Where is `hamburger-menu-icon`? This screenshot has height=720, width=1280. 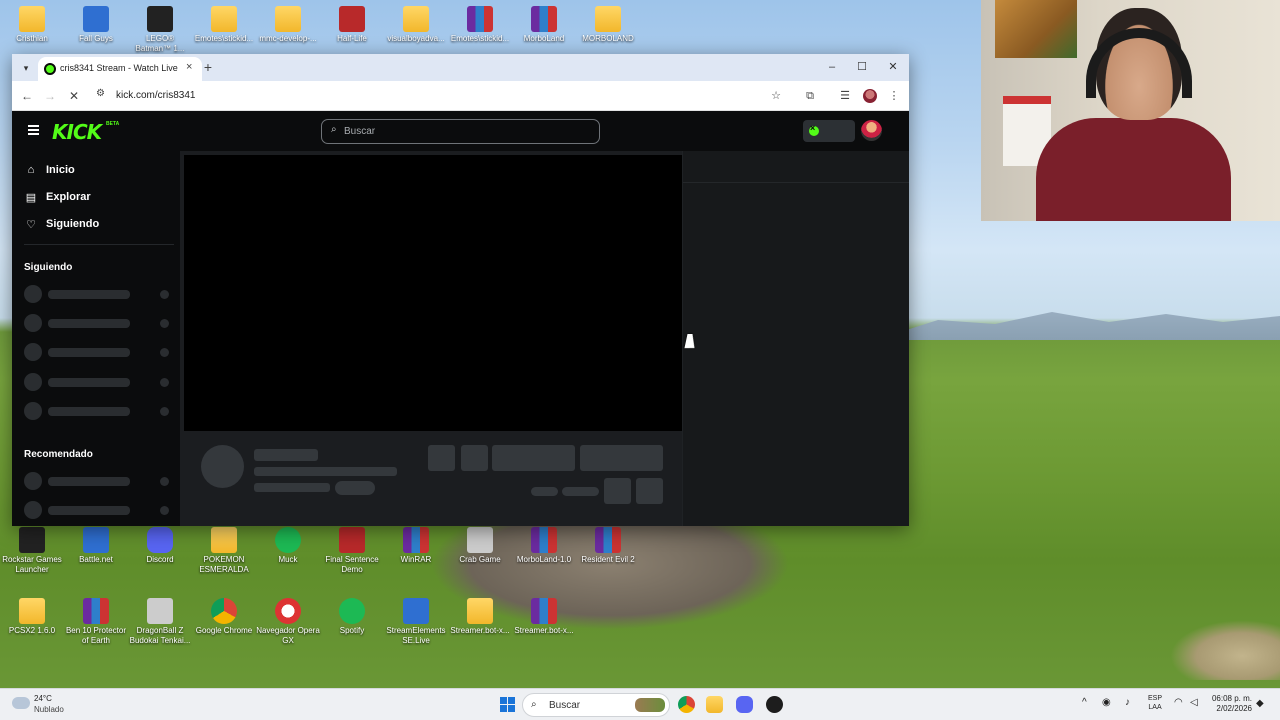 hamburger-menu-icon is located at coordinates (33, 130).